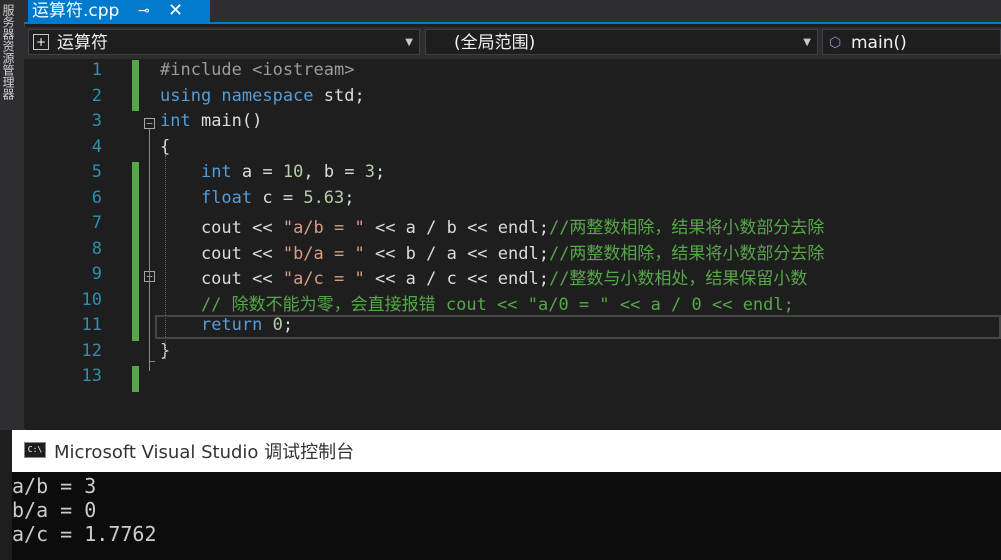 The image size is (1001, 560). Describe the element at coordinates (35, 450) in the screenshot. I see `console-icon: C:\` at that location.